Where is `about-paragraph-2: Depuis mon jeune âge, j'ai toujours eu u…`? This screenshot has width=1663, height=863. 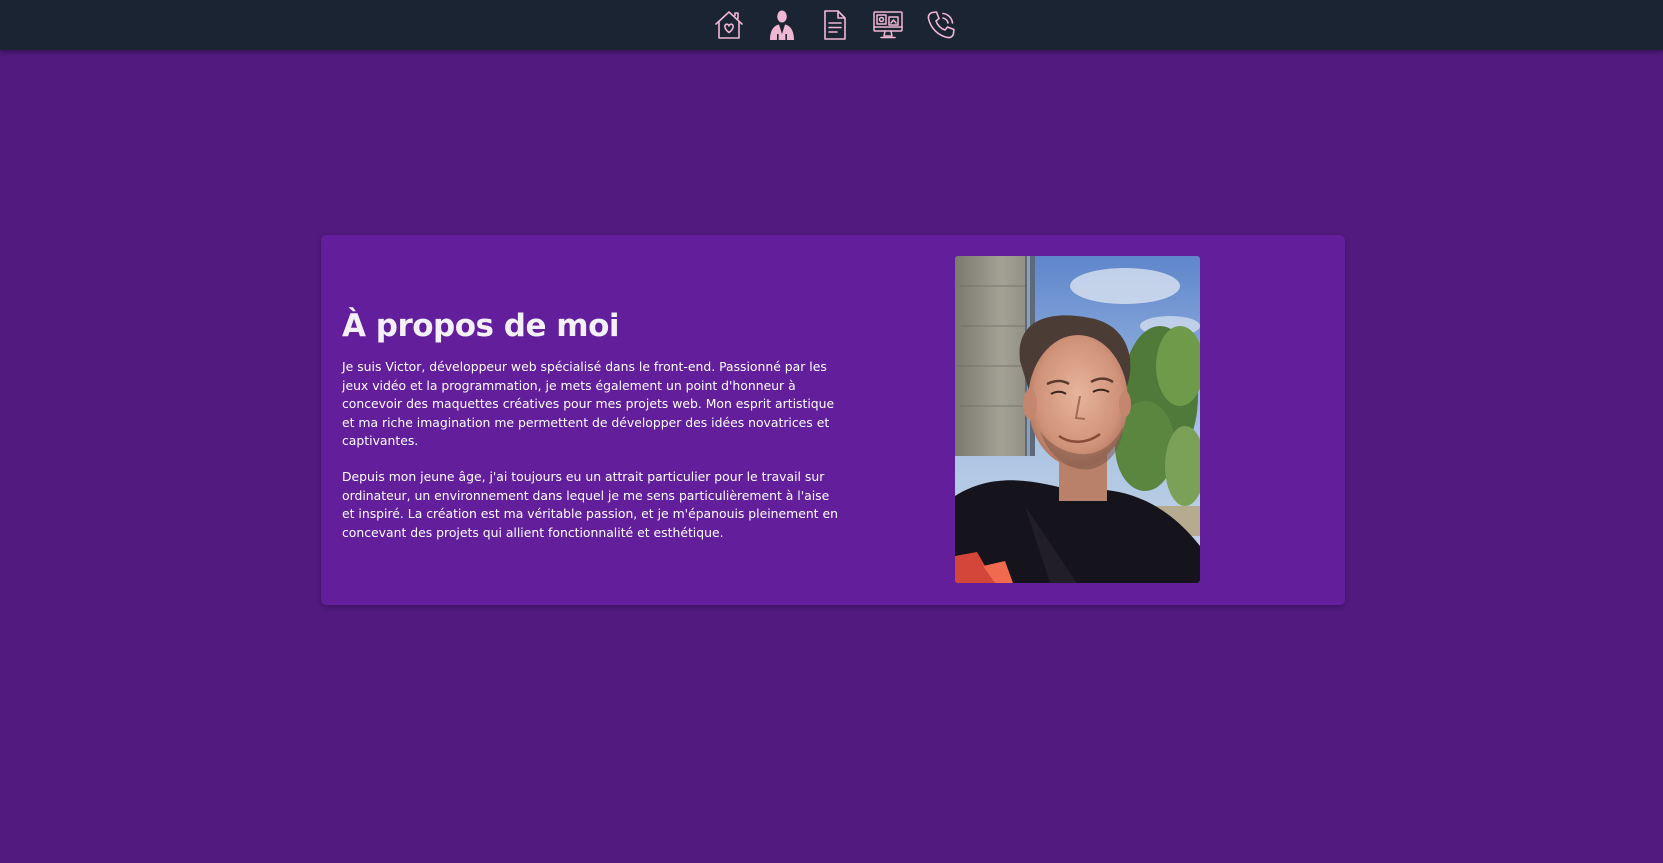
about-paragraph-2: Depuis mon jeune âge, j'ai toujours eu u… is located at coordinates (590, 504).